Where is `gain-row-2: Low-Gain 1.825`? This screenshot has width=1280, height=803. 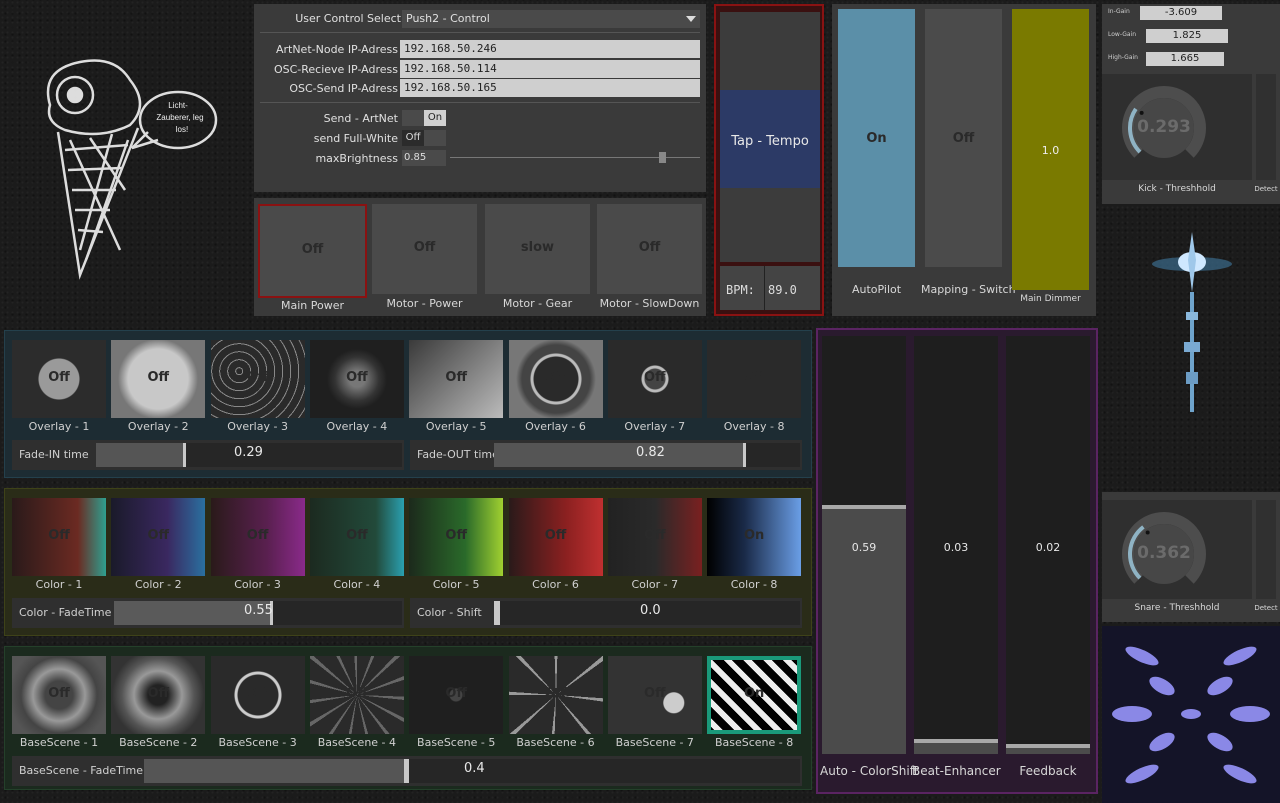 gain-row-2: Low-Gain 1.825 is located at coordinates (1191, 36).